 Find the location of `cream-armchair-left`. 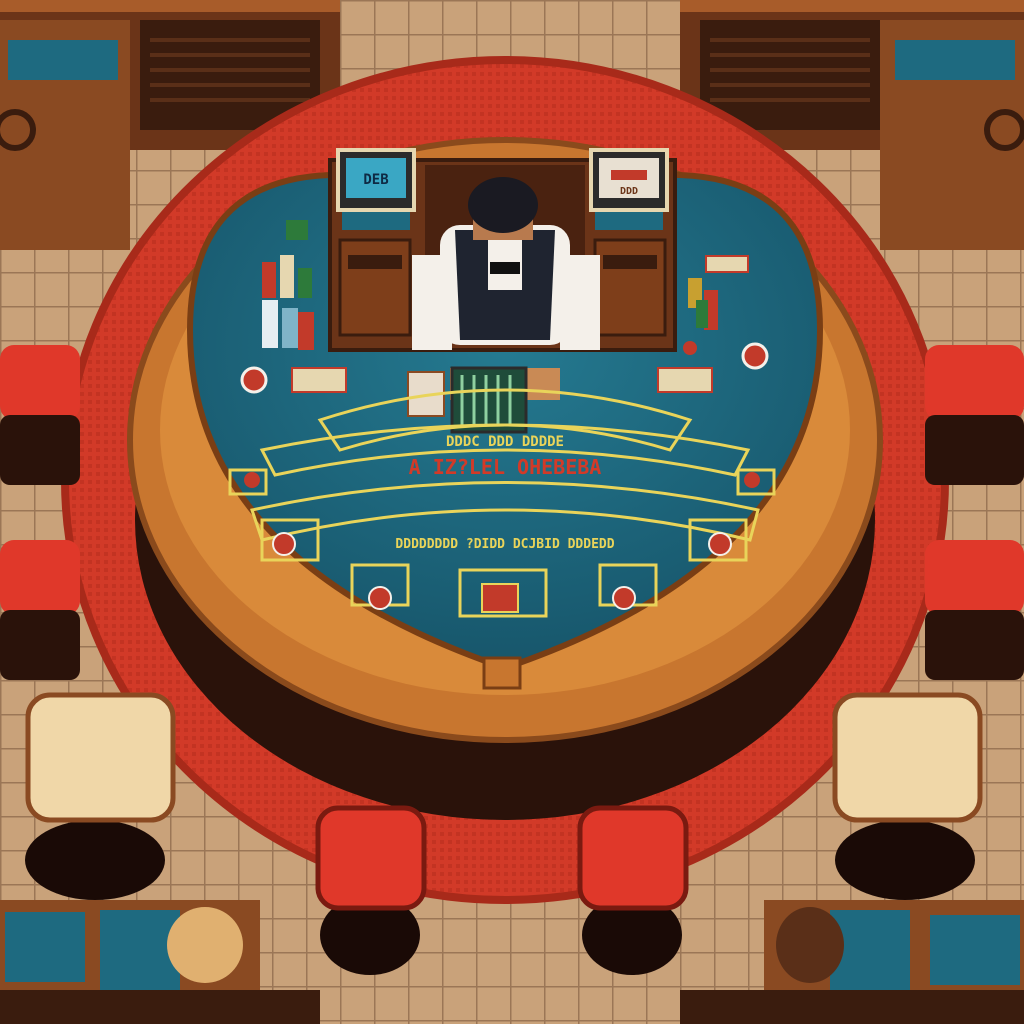

cream-armchair-left is located at coordinates (100, 796).